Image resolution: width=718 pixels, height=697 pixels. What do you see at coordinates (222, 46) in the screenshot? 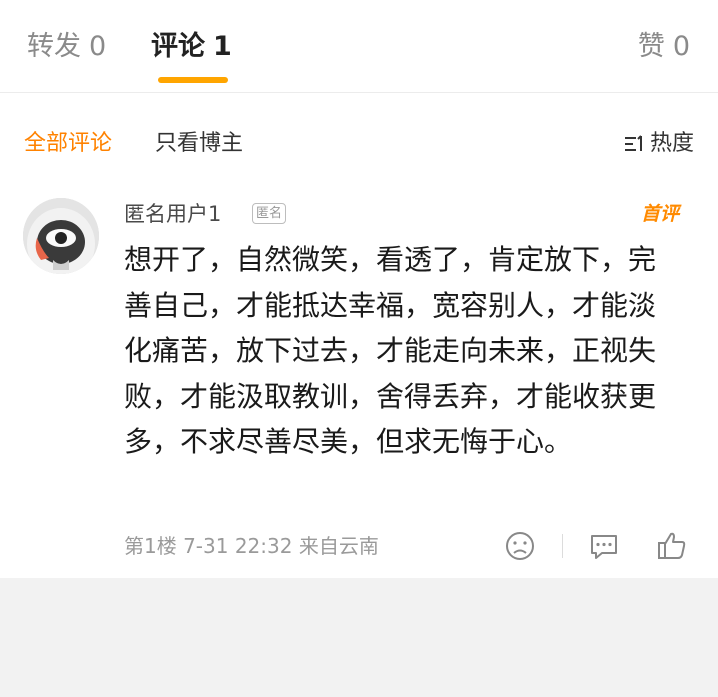
I see `tab-comment-count: 1` at bounding box center [222, 46].